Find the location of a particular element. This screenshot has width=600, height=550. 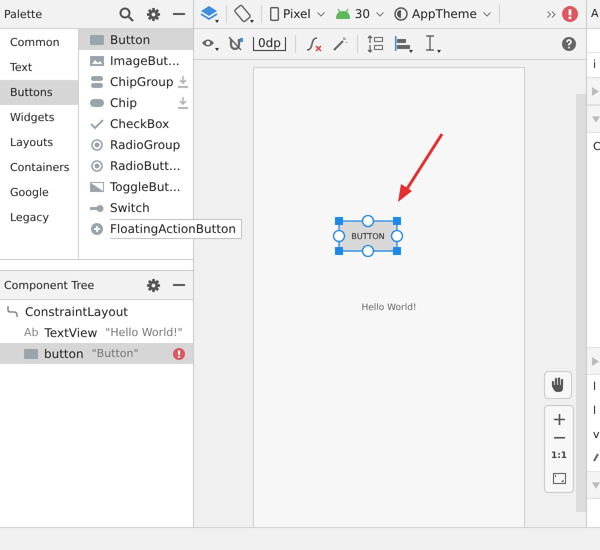

eye-icon is located at coordinates (210, 44).